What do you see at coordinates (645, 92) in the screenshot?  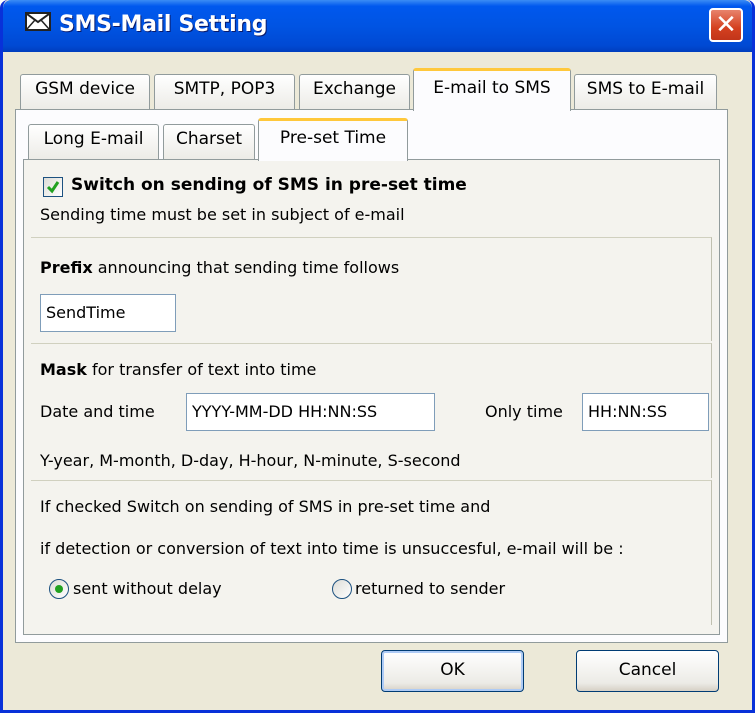 I see `tab-sms-to-email: SMS to E-mail` at bounding box center [645, 92].